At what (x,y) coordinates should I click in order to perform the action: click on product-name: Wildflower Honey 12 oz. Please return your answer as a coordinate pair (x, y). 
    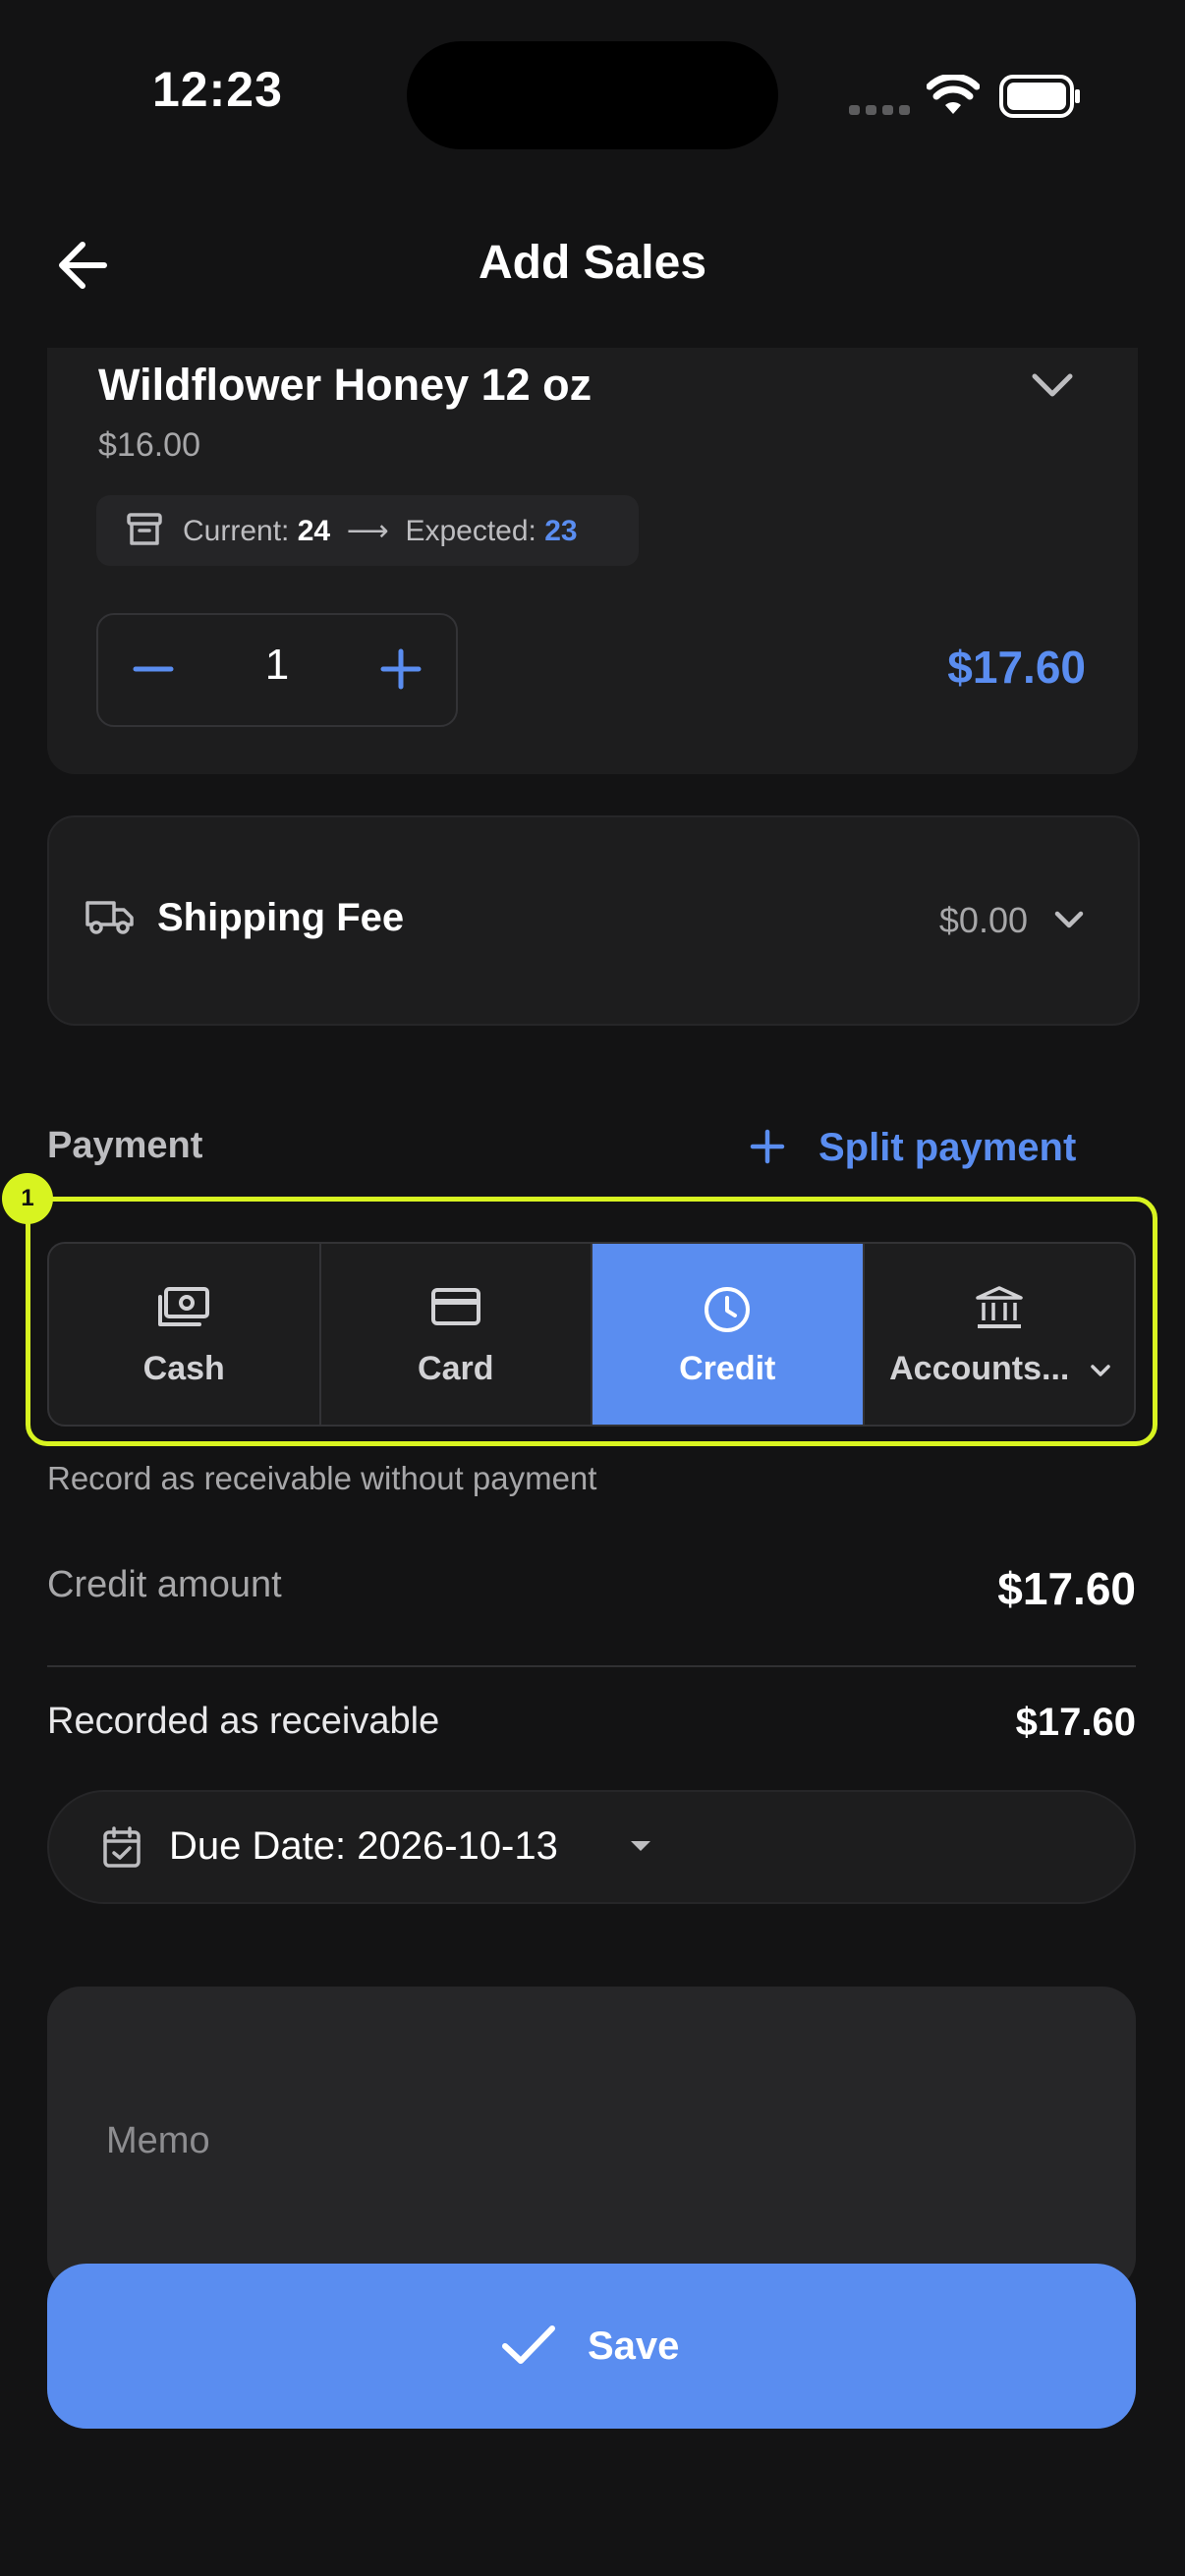
    Looking at the image, I should click on (345, 385).